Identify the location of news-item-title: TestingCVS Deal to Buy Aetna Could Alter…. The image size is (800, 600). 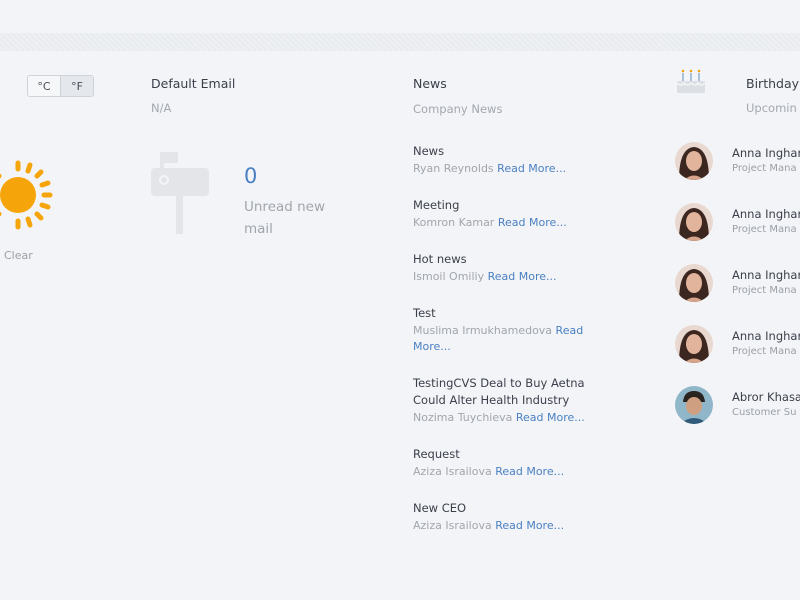
(499, 391).